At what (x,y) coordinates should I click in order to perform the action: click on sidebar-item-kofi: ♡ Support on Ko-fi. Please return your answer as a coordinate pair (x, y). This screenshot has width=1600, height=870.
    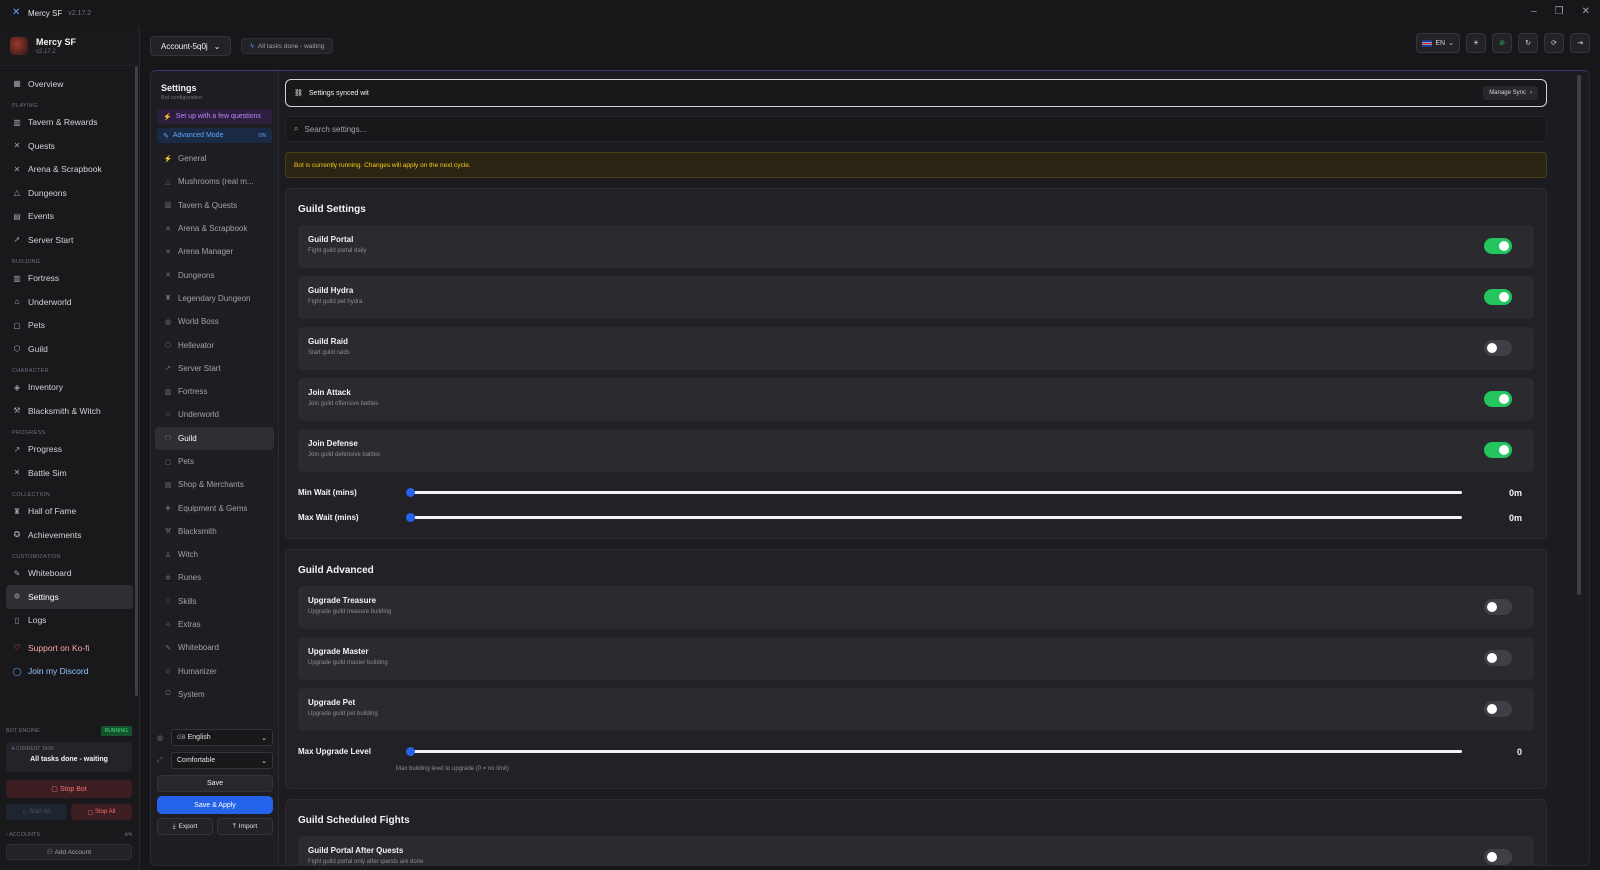
    Looking at the image, I should click on (69, 648).